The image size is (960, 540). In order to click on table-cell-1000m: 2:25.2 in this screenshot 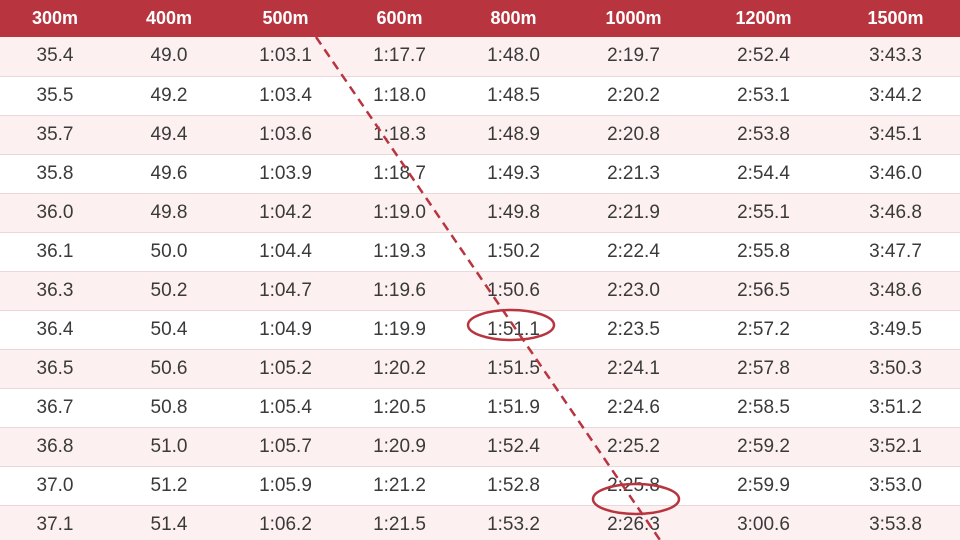, I will do `click(633, 446)`.